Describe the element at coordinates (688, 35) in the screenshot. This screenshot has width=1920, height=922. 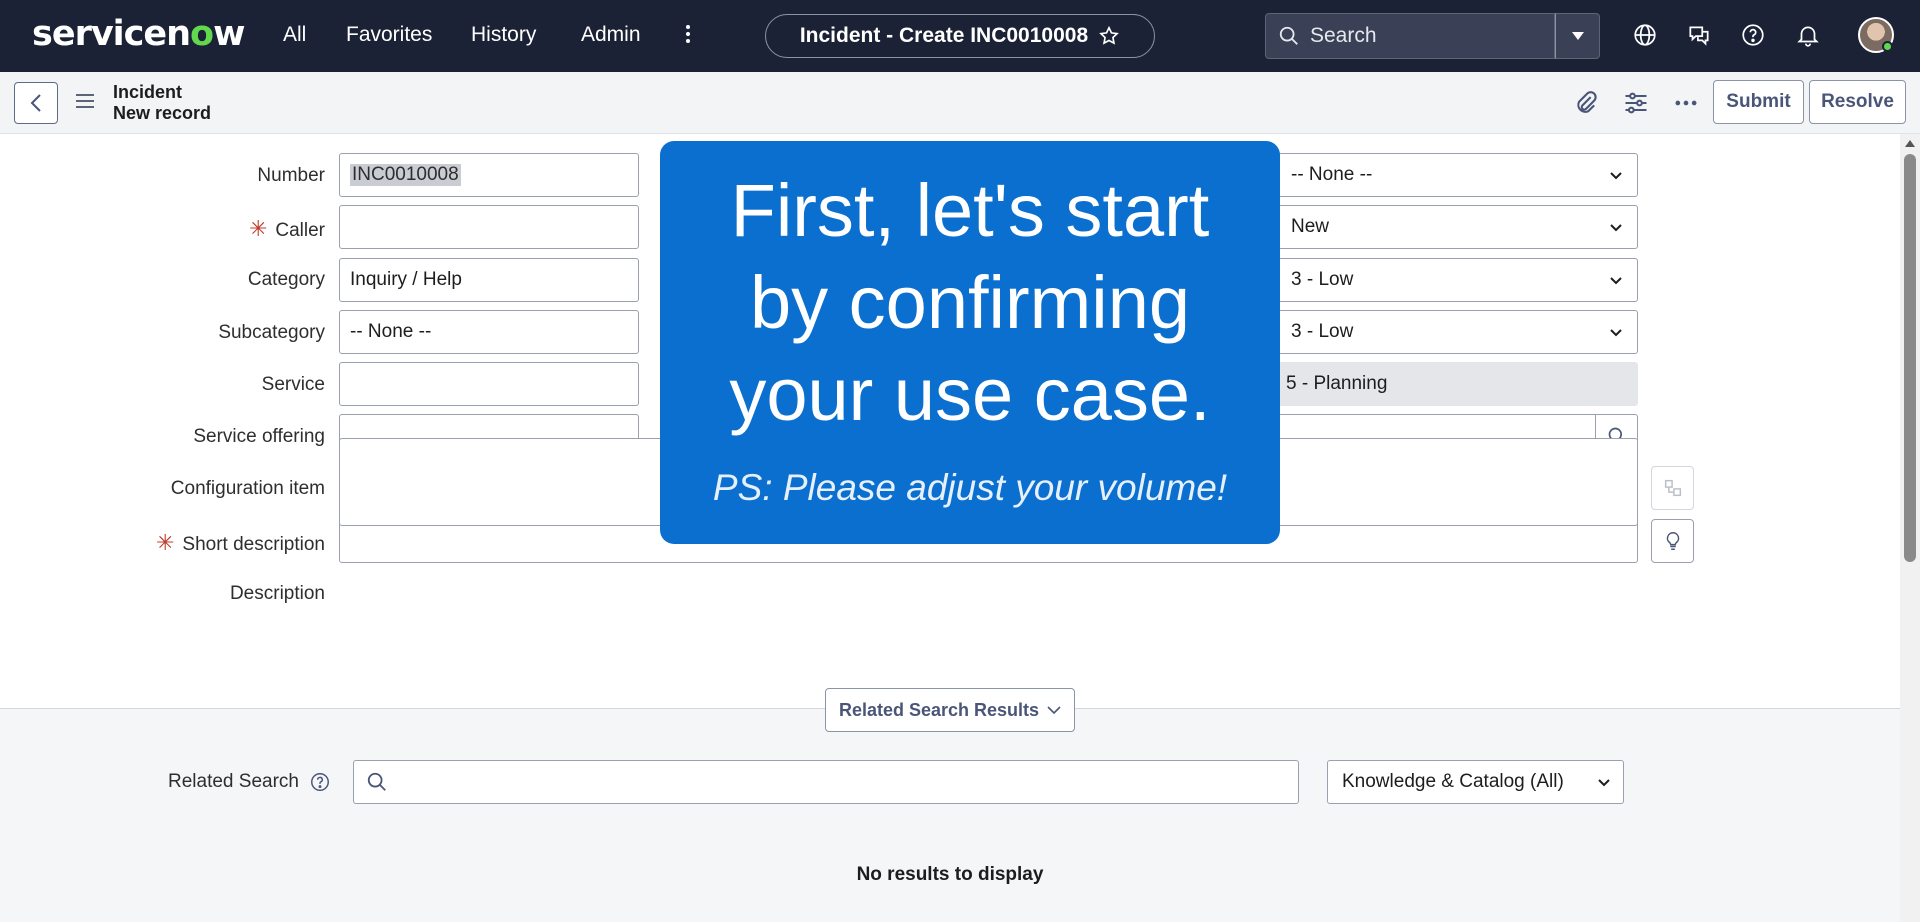
I see `more-menu-icon` at that location.